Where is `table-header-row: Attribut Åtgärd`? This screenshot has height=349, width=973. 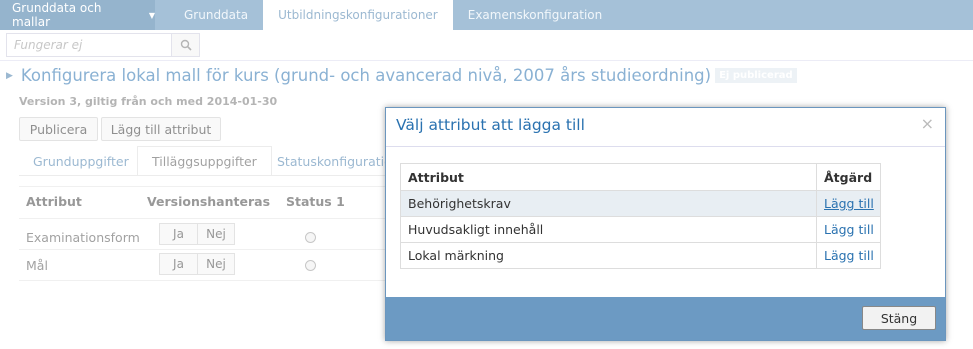
table-header-row: Attribut Åtgärd is located at coordinates (640, 177).